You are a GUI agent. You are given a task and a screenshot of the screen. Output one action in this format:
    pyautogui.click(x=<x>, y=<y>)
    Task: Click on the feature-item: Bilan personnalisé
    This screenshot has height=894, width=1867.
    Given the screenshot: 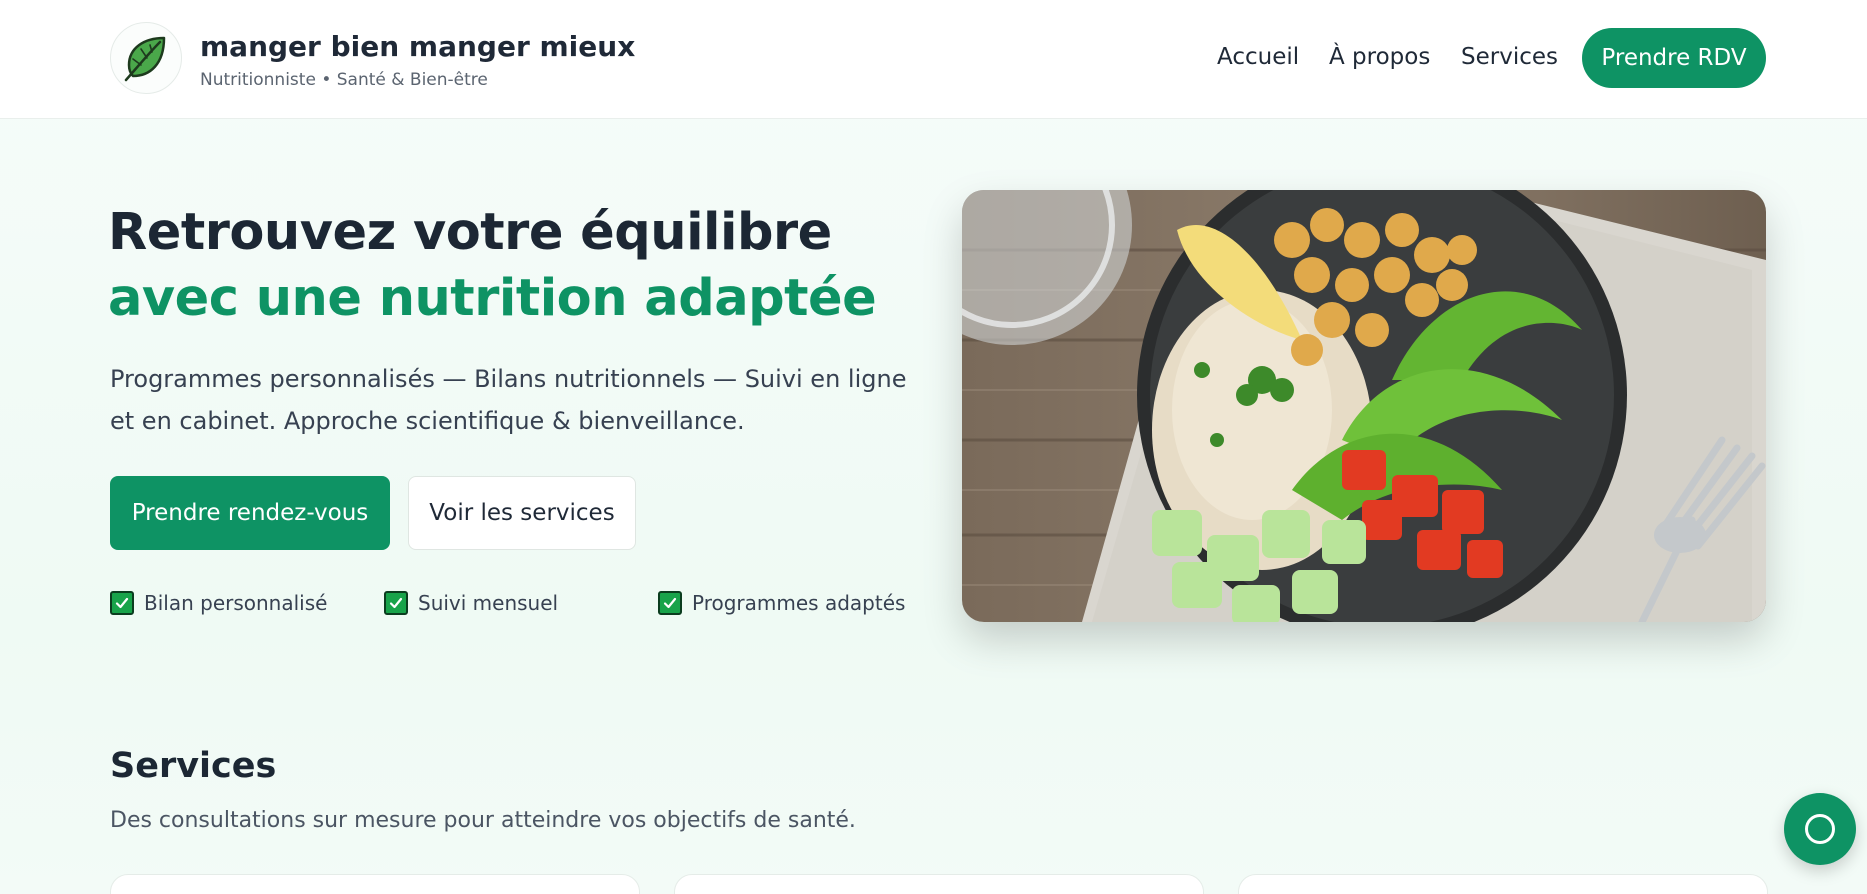 What is the action you would take?
    pyautogui.click(x=218, y=603)
    